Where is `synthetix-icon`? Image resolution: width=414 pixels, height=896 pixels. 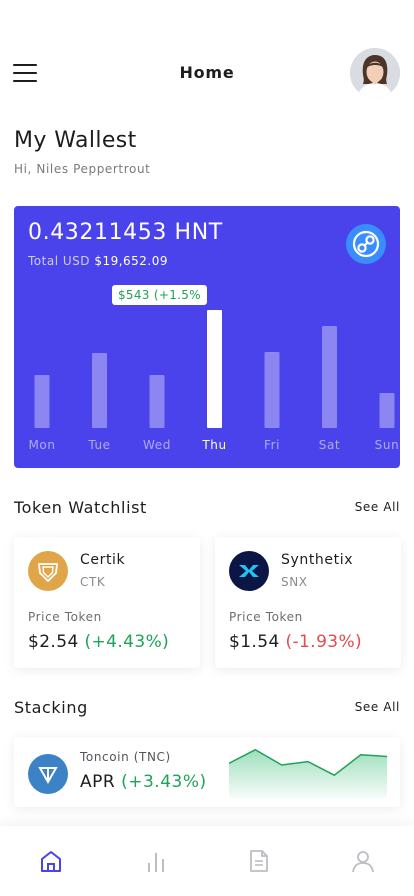 synthetix-icon is located at coordinates (249, 571).